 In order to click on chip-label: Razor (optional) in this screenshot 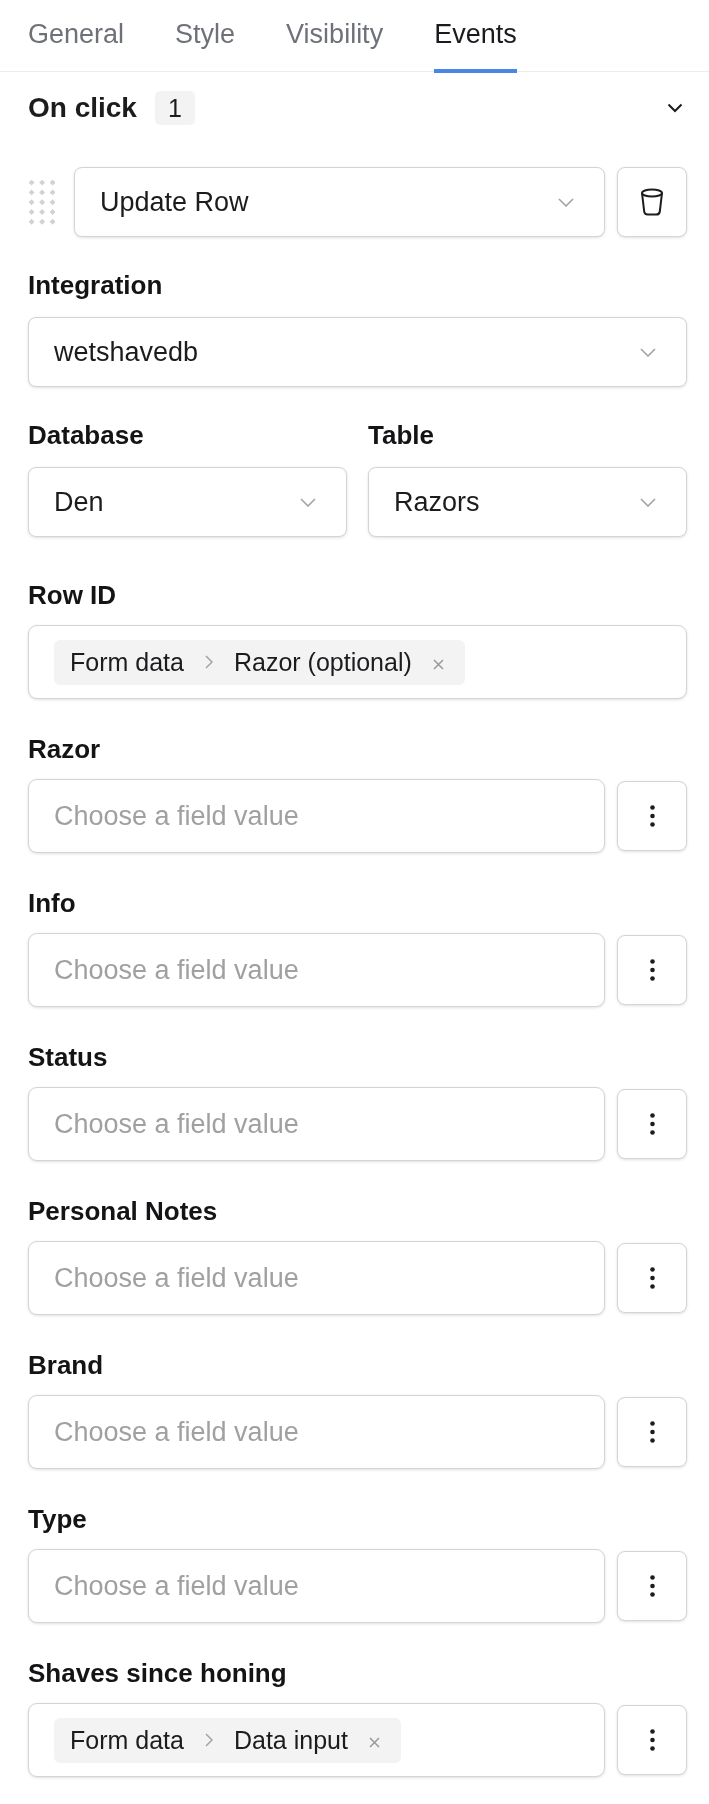, I will do `click(322, 662)`.